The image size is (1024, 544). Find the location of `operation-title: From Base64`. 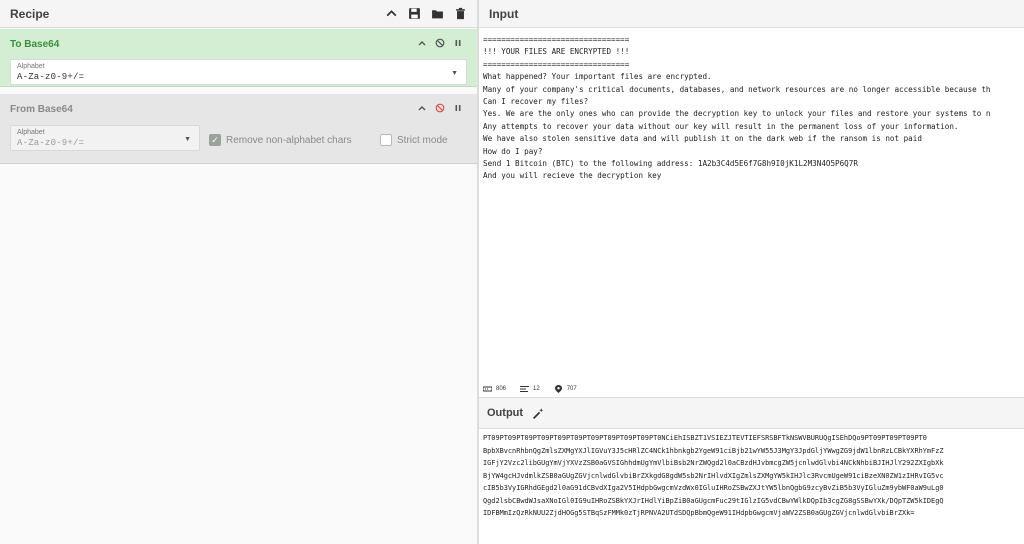

operation-title: From Base64 is located at coordinates (41, 109).